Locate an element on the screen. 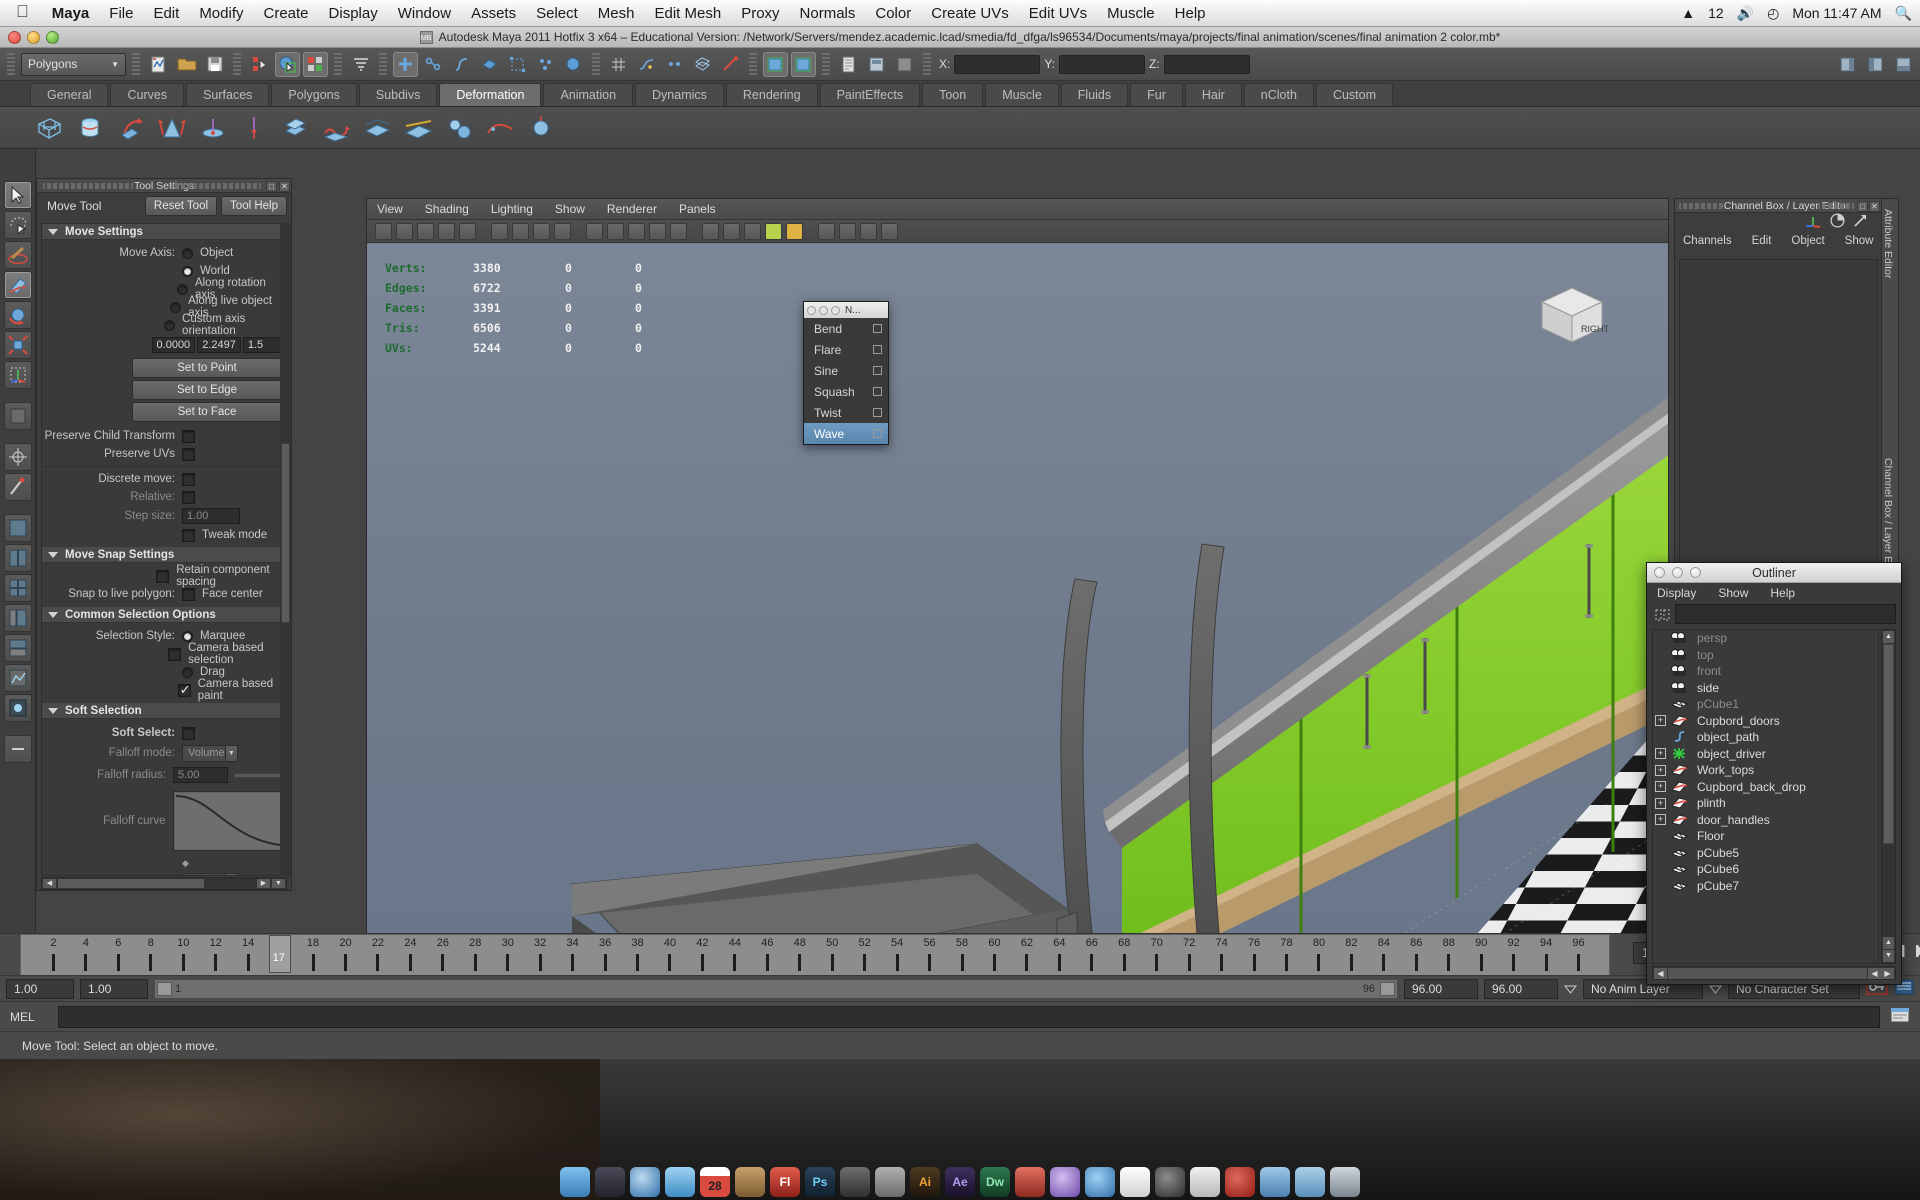 This screenshot has width=1920, height=1200. frame-move-settings: Move Settings is located at coordinates (164, 232).